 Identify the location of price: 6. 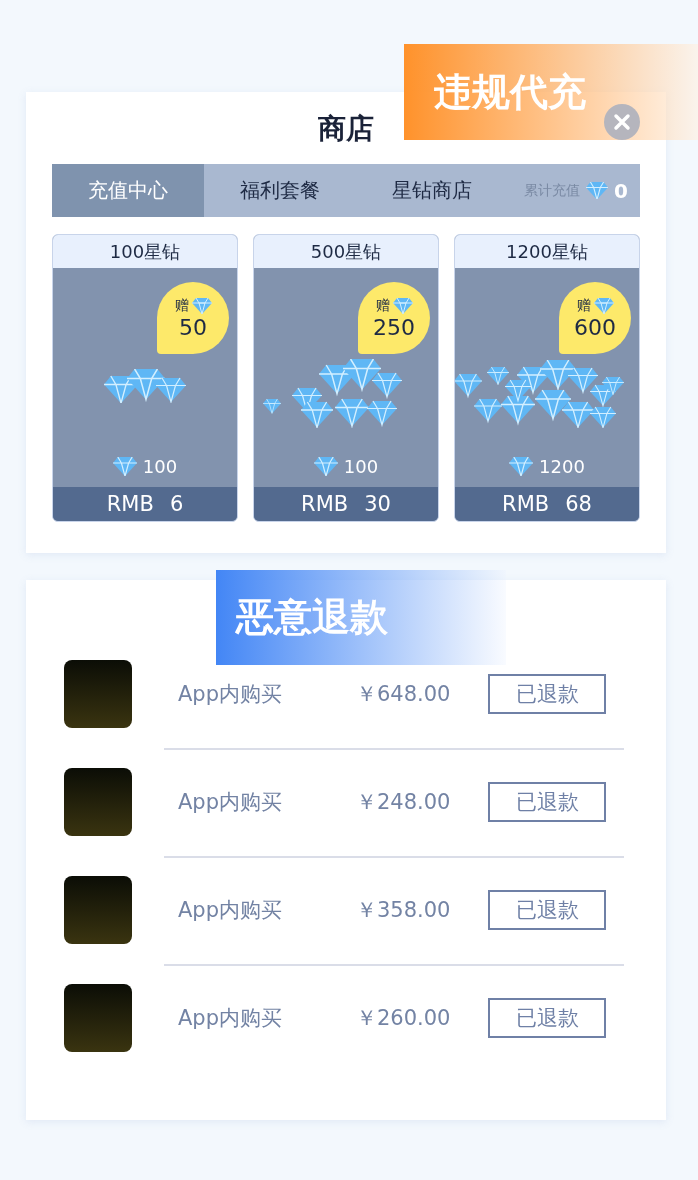
(176, 504).